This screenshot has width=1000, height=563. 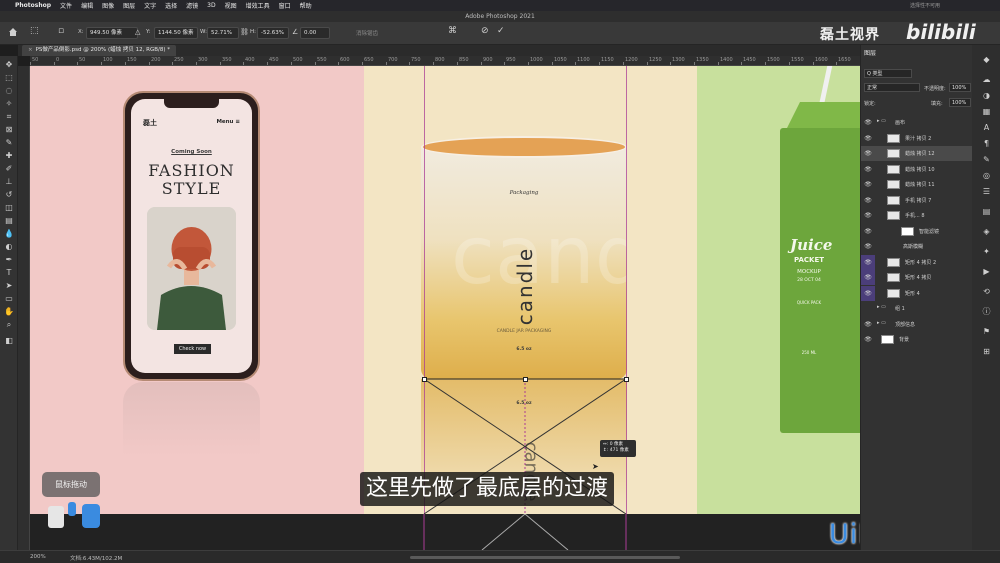 I want to click on cancel-transform-icon: ⊘, so click(x=485, y=31).